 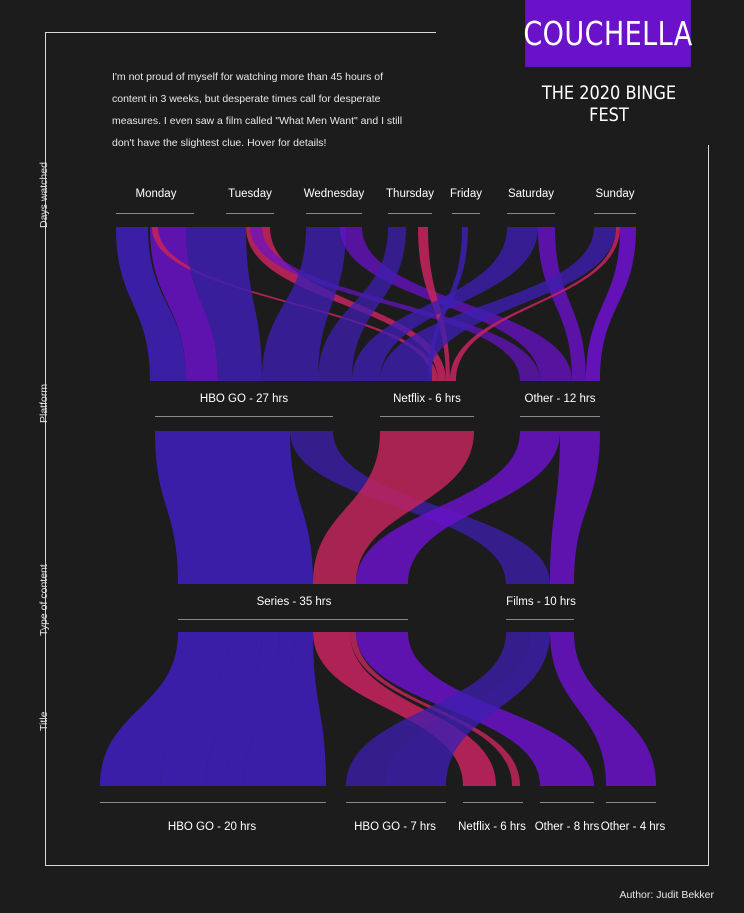 I want to click on day-label-friday: Friday, so click(x=466, y=194).